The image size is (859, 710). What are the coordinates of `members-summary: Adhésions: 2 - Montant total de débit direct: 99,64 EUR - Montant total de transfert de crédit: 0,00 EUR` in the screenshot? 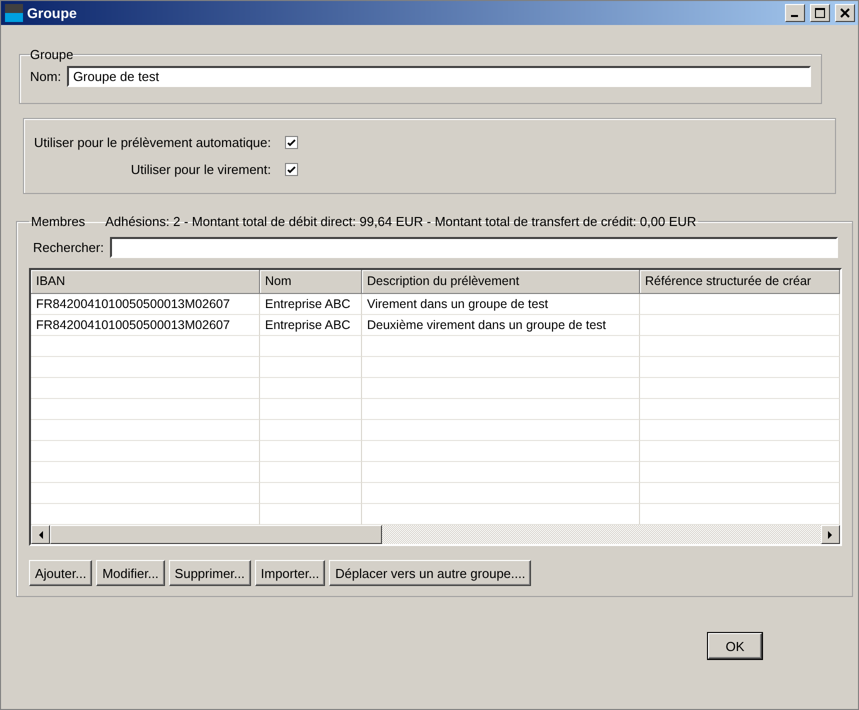 It's located at (400, 221).